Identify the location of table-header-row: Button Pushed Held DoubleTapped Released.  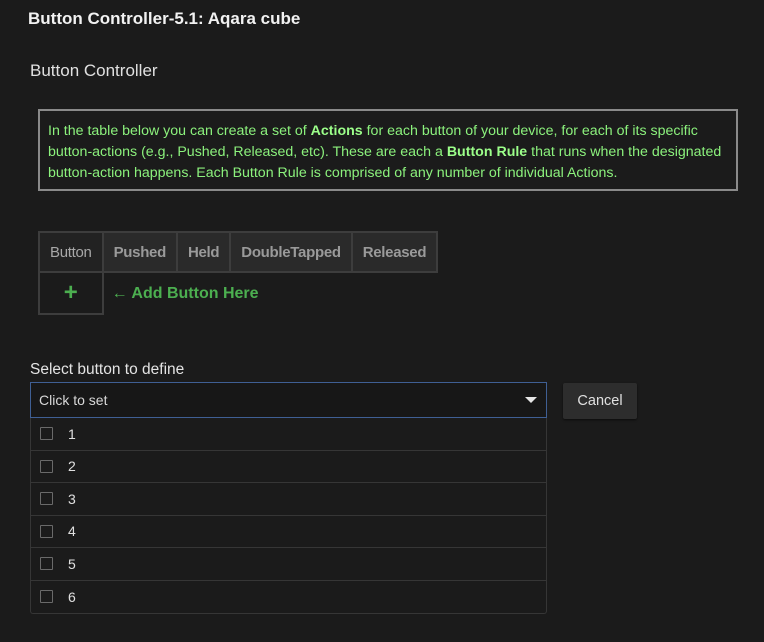
(238, 252).